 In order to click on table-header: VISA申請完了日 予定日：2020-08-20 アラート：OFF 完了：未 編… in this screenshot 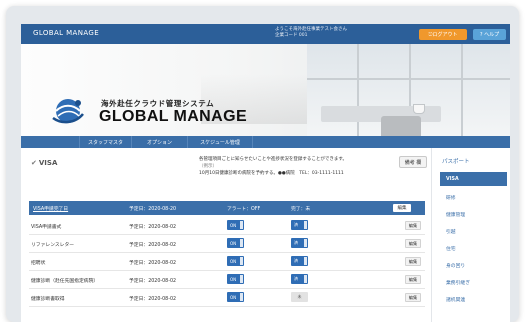, I will do `click(227, 208)`.